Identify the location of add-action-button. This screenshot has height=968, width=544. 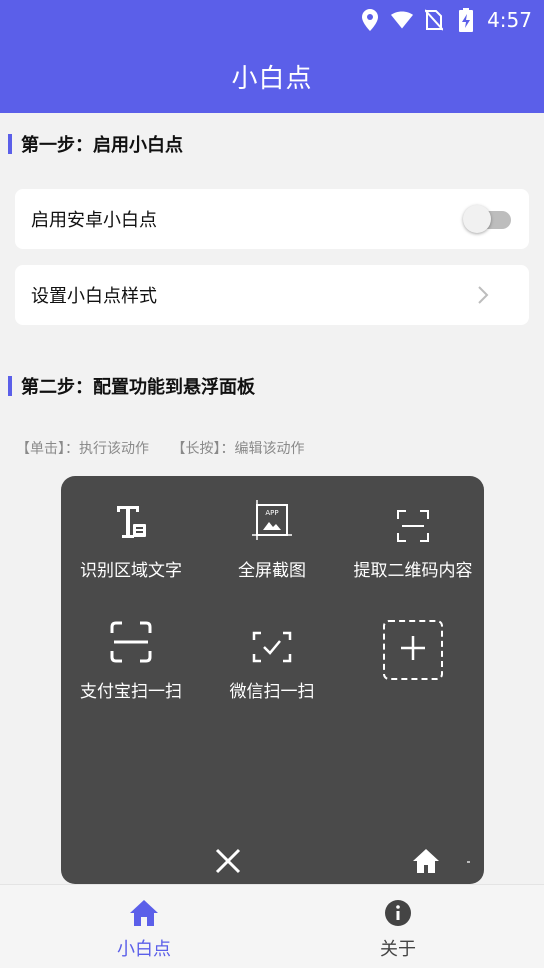
(413, 650).